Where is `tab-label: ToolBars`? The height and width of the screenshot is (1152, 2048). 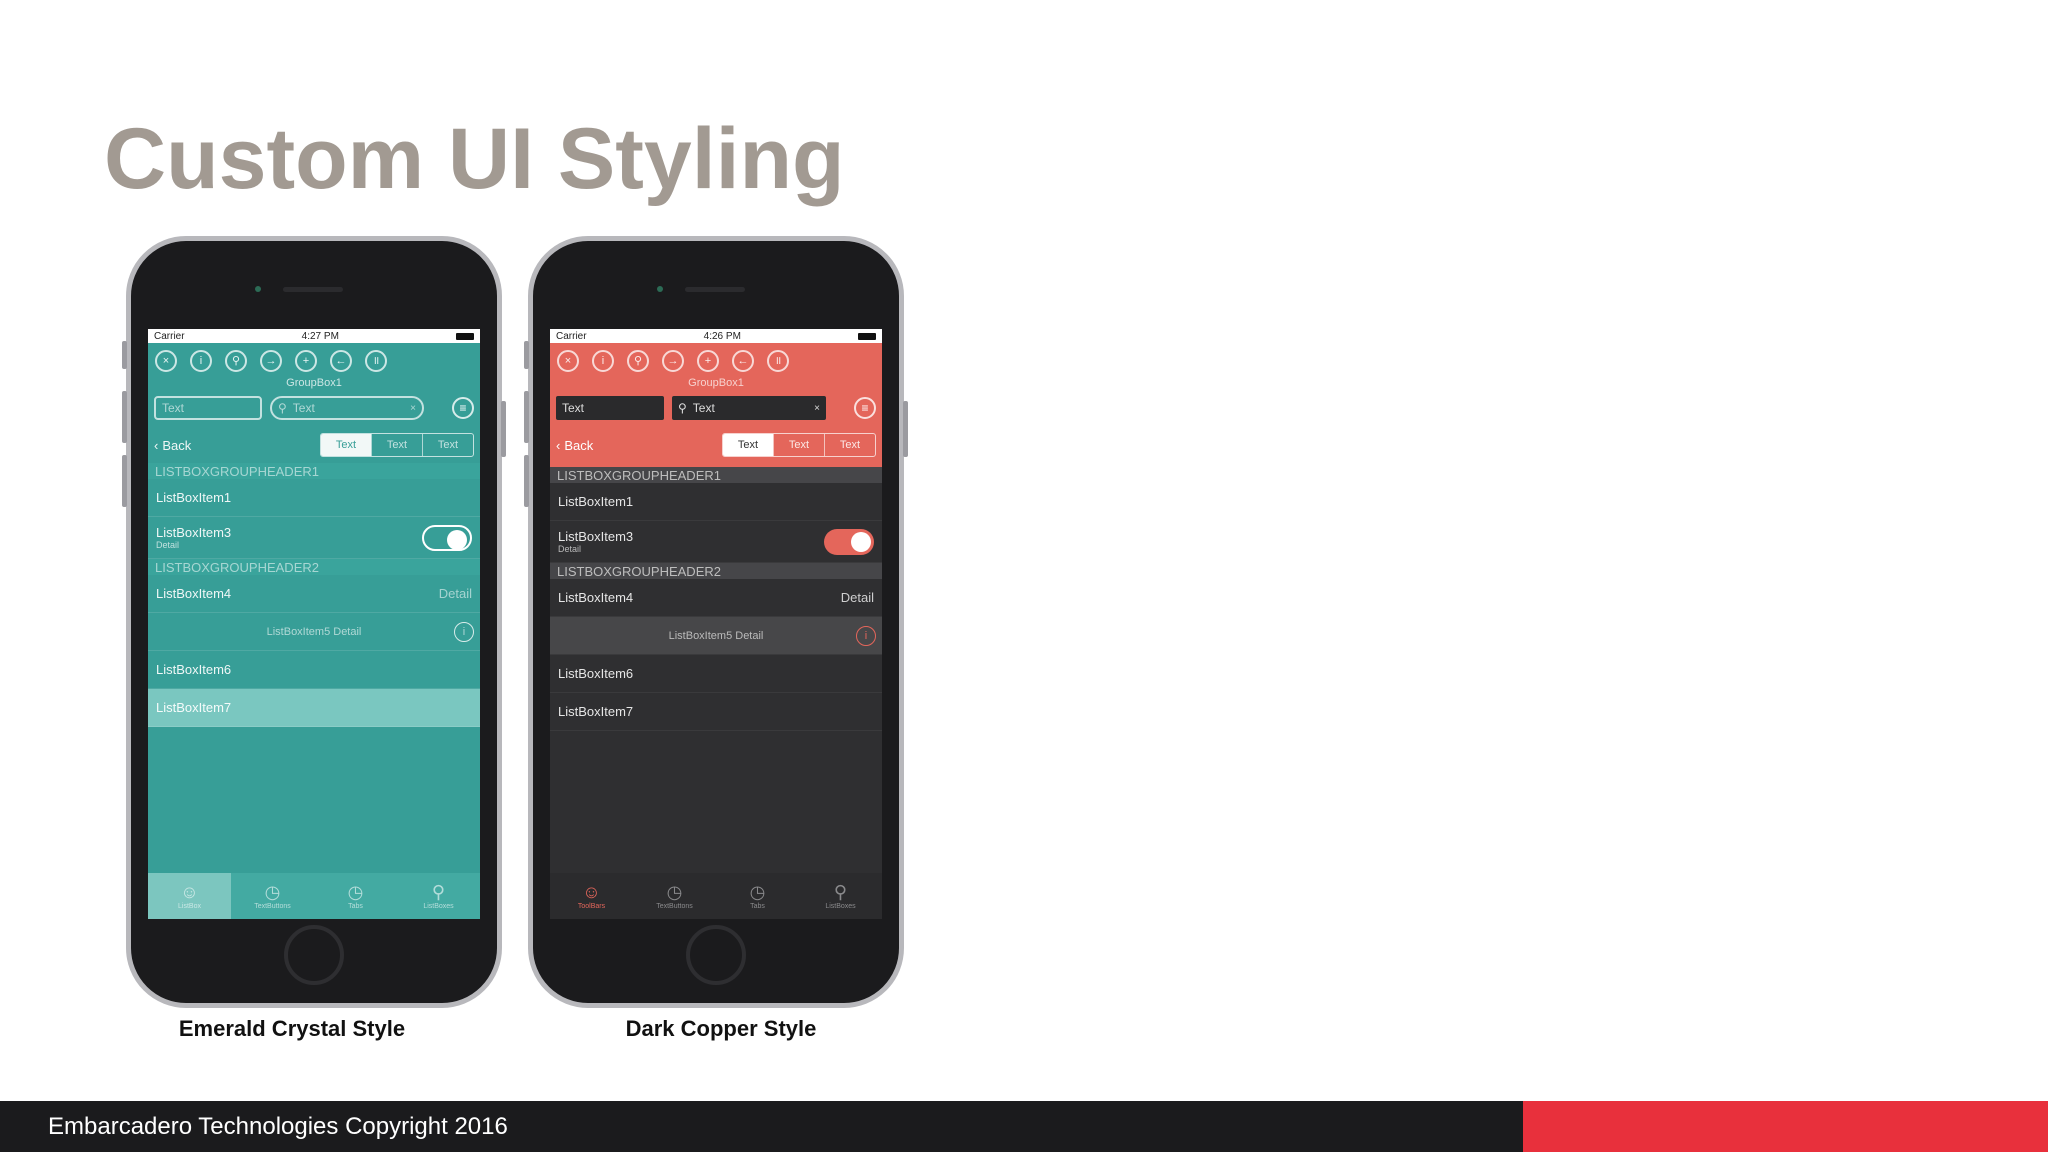 tab-label: ToolBars is located at coordinates (591, 906).